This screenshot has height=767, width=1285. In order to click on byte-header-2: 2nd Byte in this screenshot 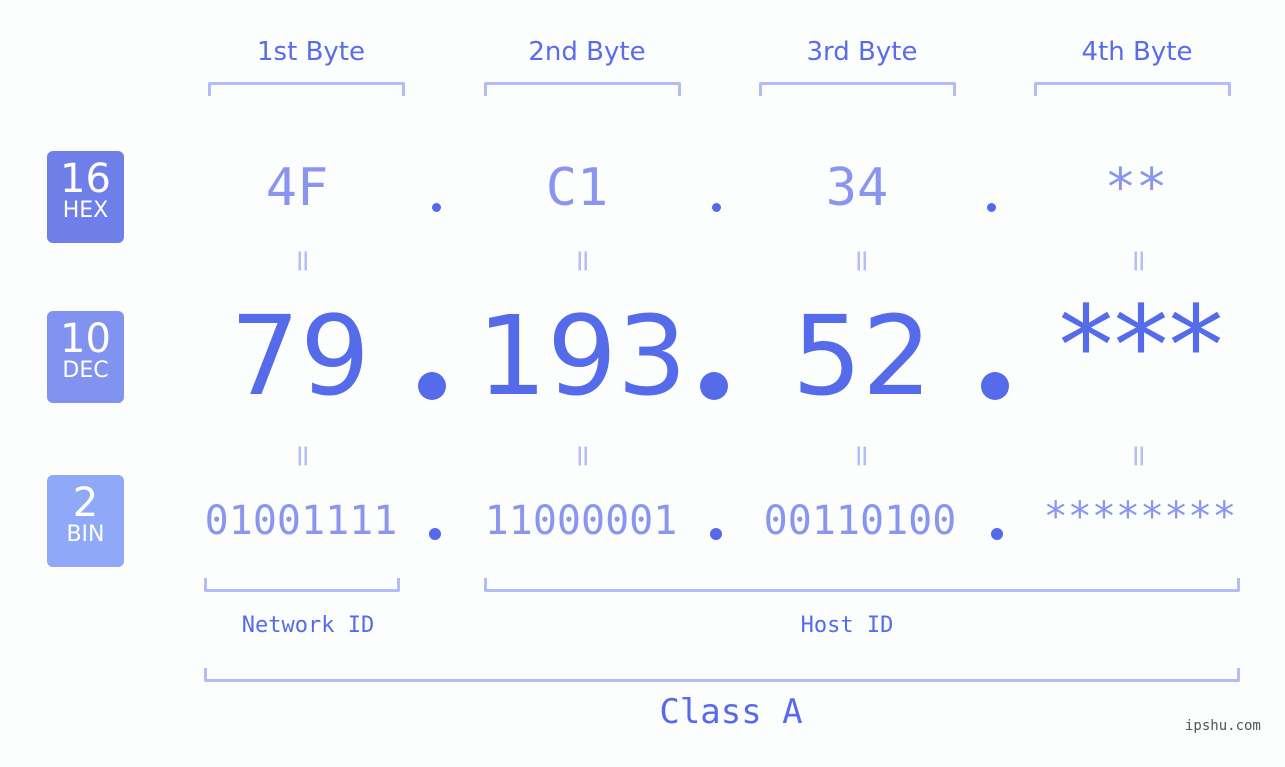, I will do `click(587, 52)`.